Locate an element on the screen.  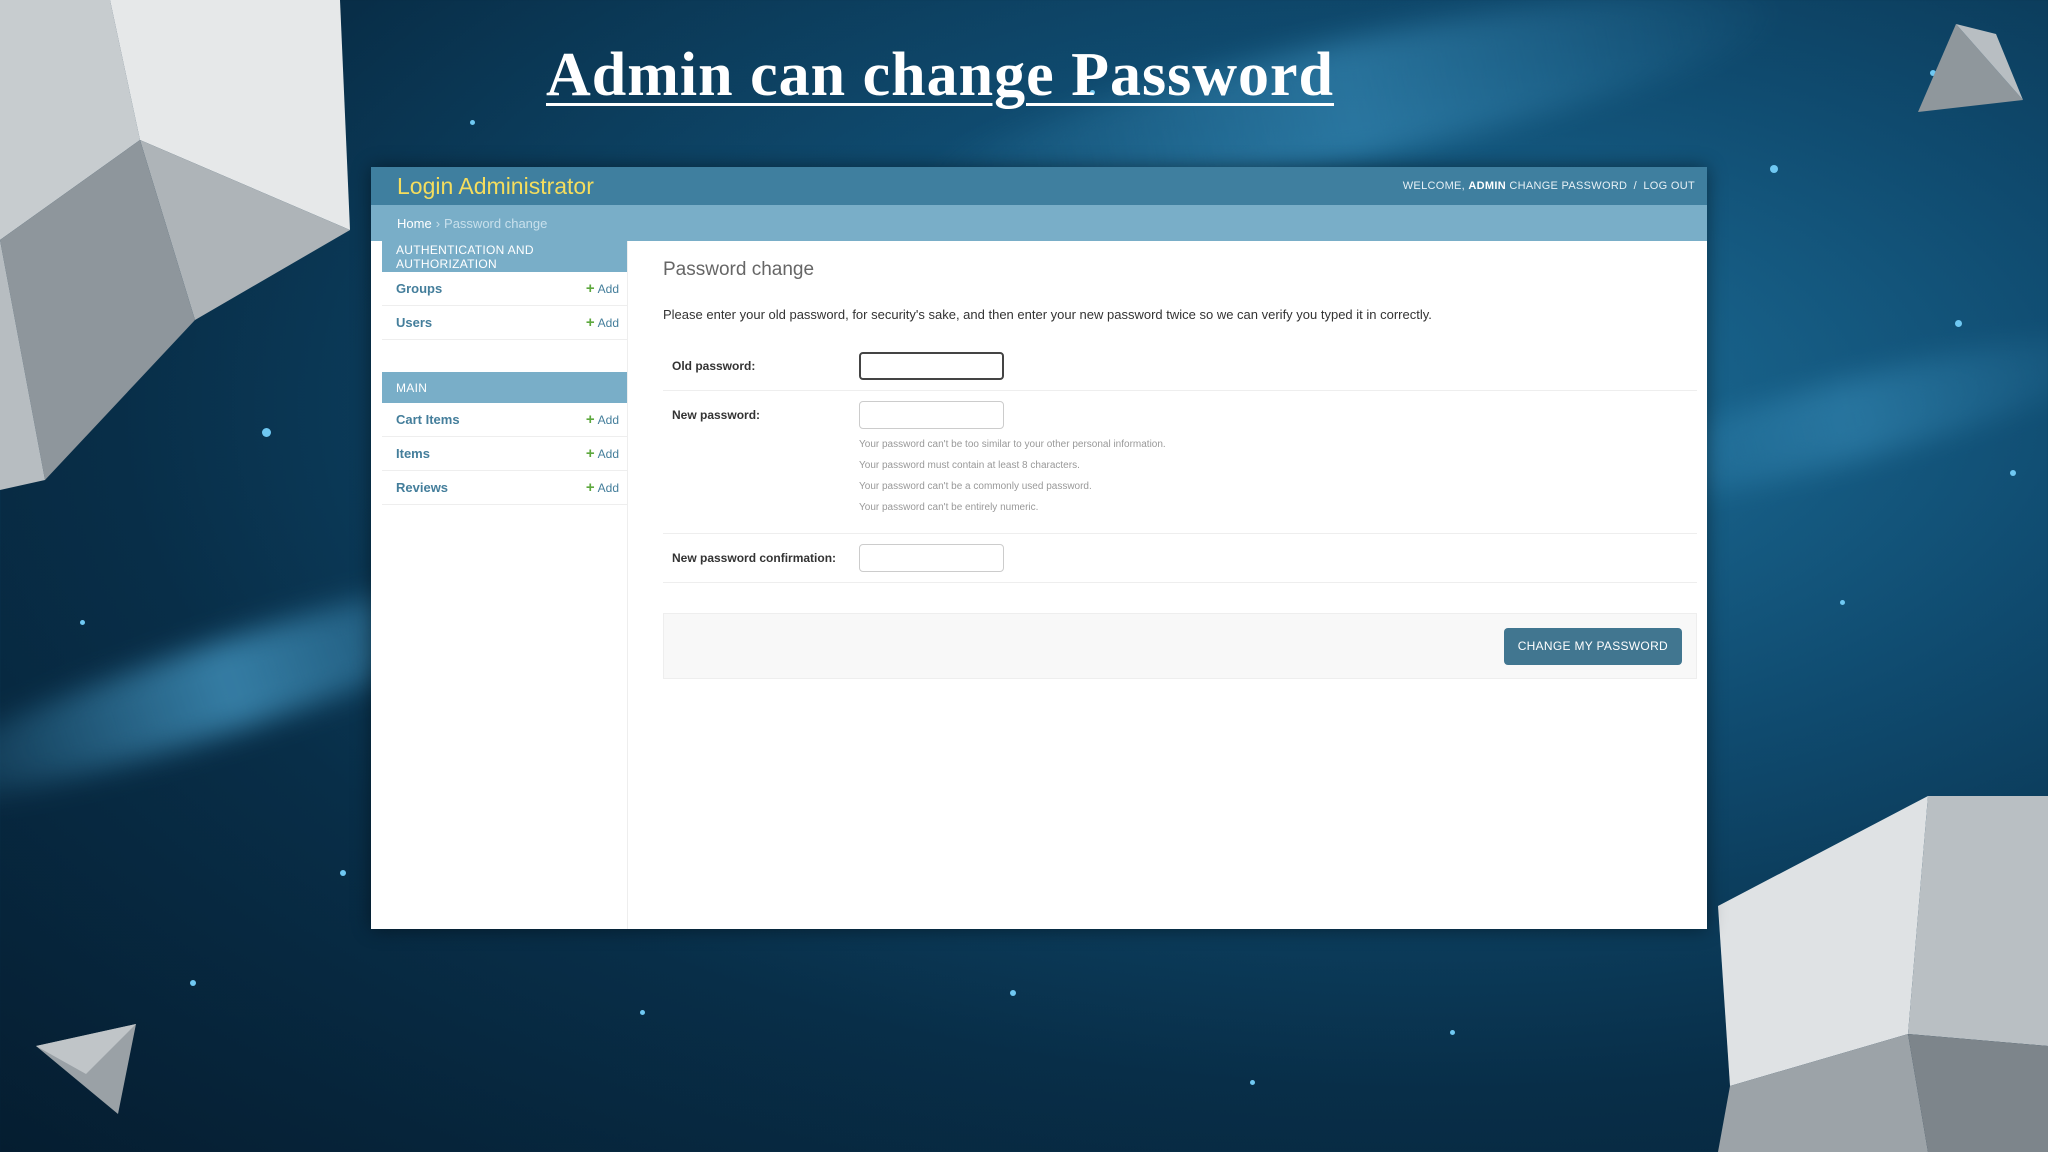
help-item: Your password can't be entirely numeric. is located at coordinates (949, 507).